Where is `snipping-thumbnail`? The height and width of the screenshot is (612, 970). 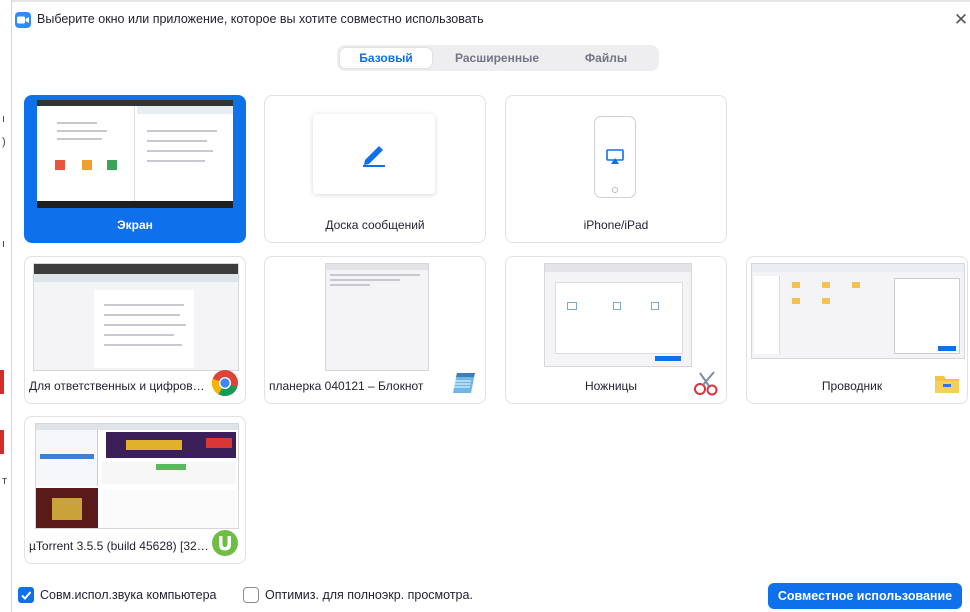
snipping-thumbnail is located at coordinates (618, 315).